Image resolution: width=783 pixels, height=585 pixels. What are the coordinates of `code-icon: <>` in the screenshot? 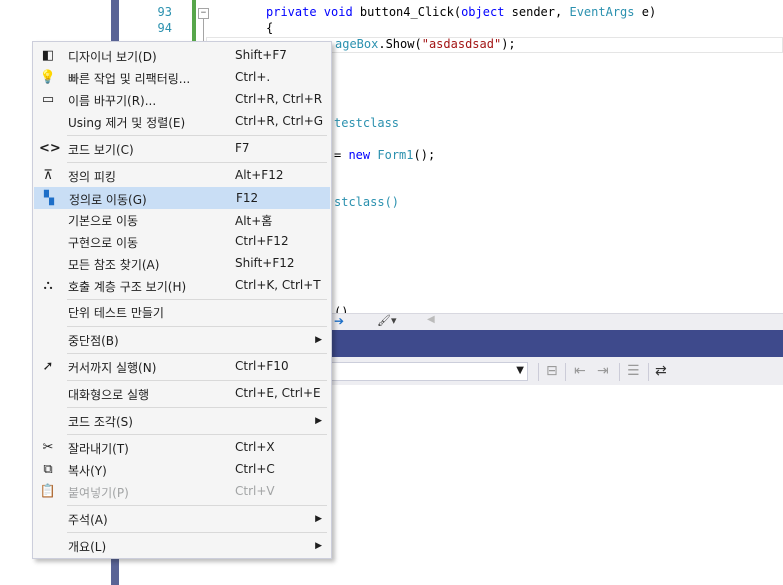 It's located at (50, 148).